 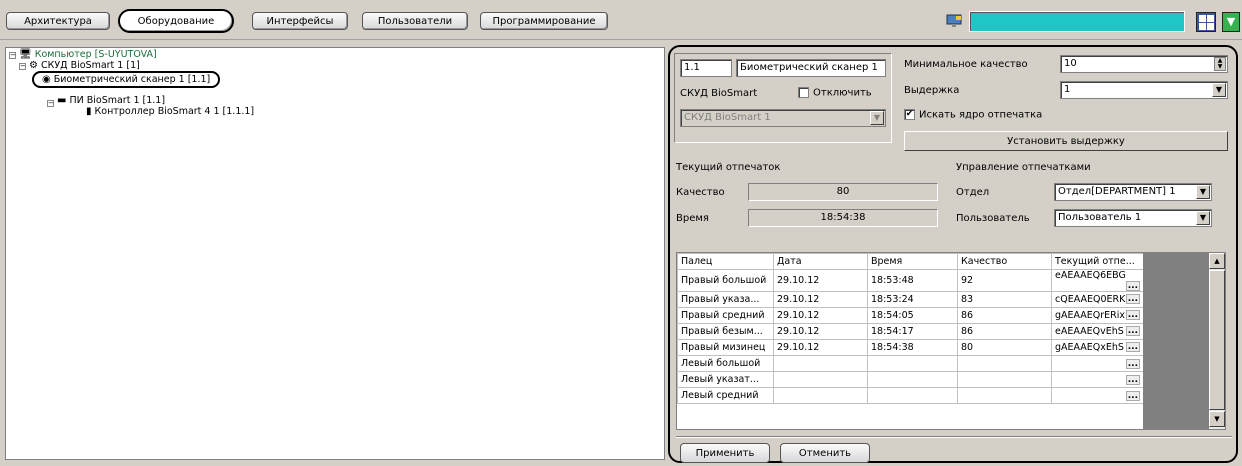 I want to click on tree-node-controller: ▮ Контроллер BioSmart 4 1 [1.1.1], so click(x=170, y=111).